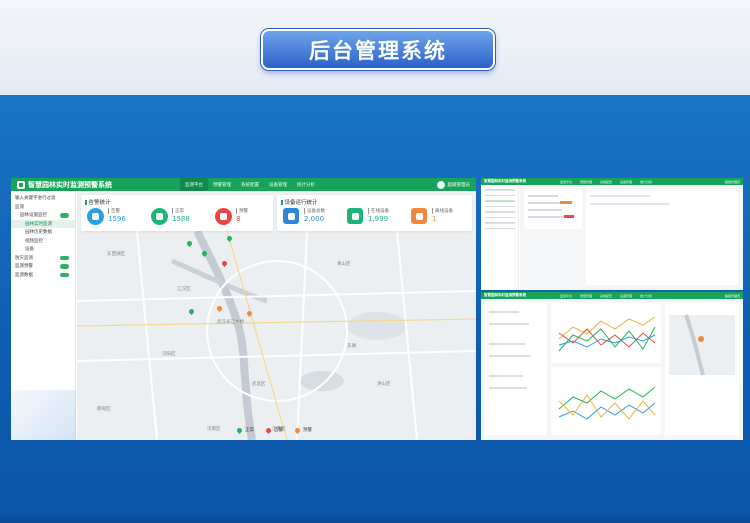  What do you see at coordinates (434, 219) in the screenshot?
I see `stat-value: 1` at bounding box center [434, 219].